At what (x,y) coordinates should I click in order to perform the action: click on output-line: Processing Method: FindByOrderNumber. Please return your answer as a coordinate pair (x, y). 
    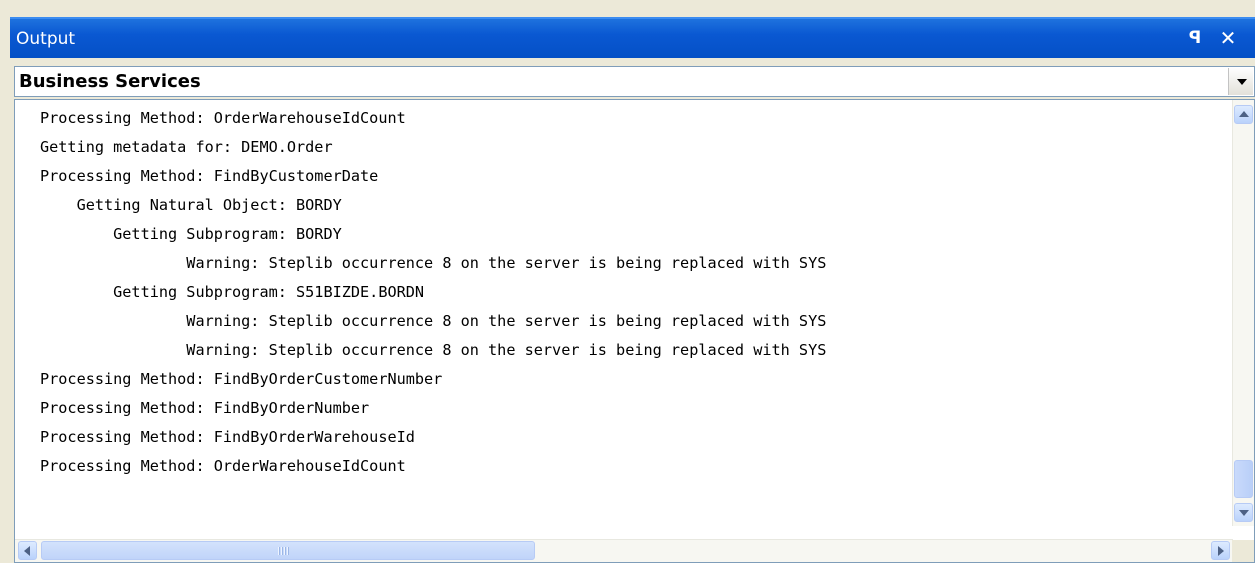
    Looking at the image, I should click on (205, 408).